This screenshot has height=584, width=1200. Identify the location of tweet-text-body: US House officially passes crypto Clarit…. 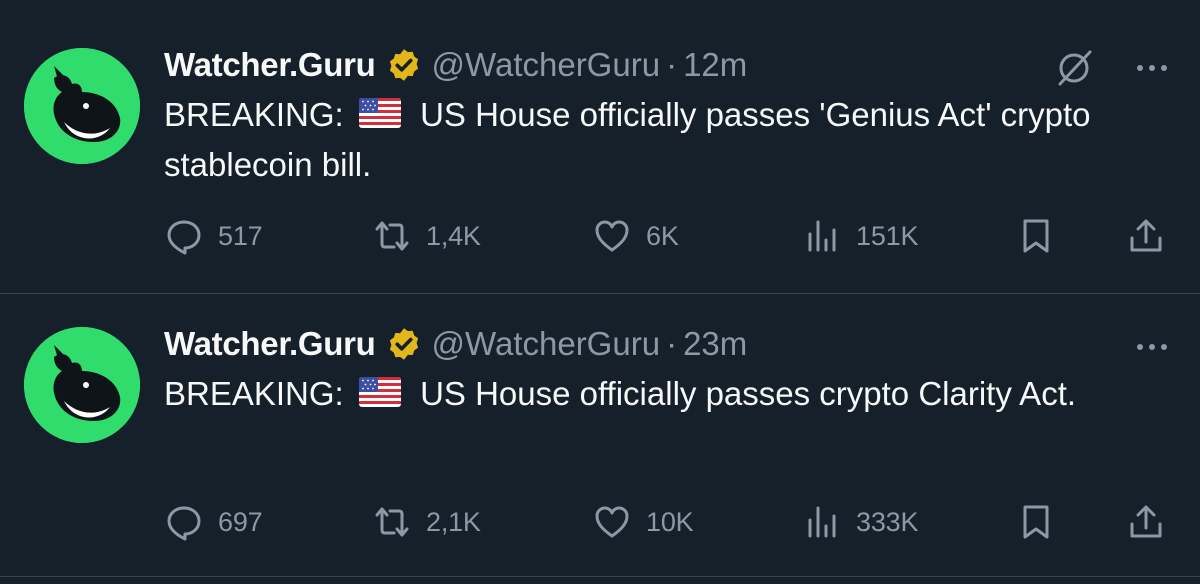
(748, 393).